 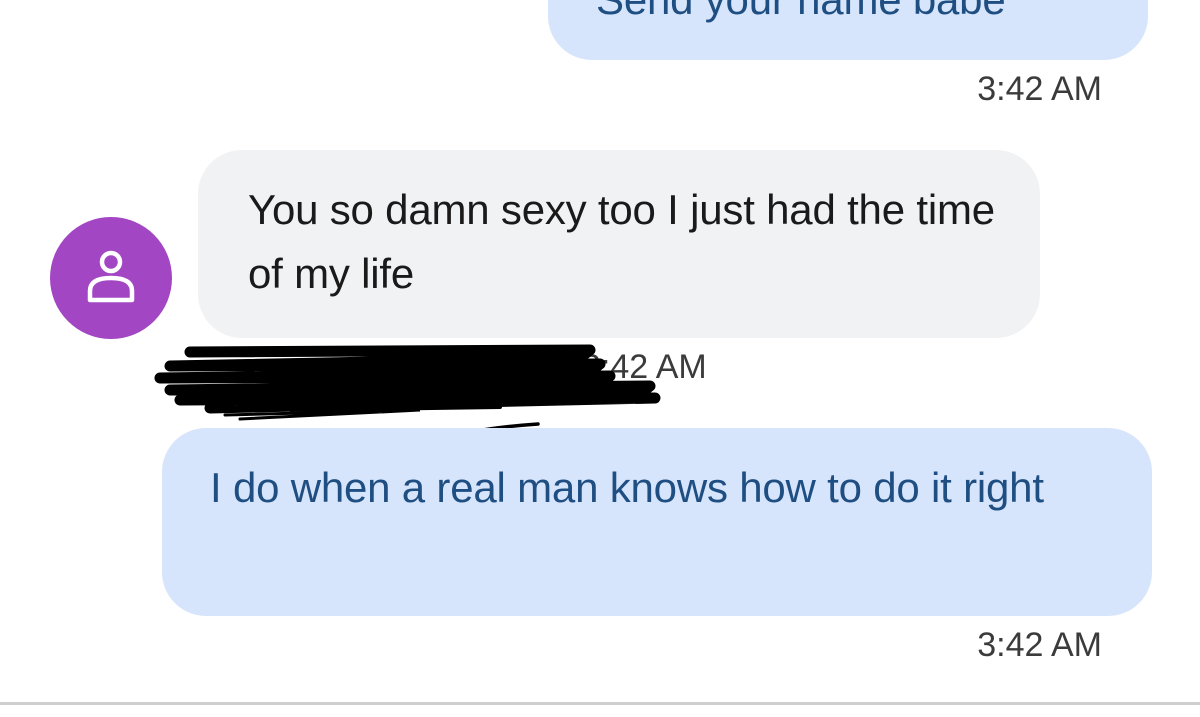 I want to click on contact-avatar, so click(x=111, y=278).